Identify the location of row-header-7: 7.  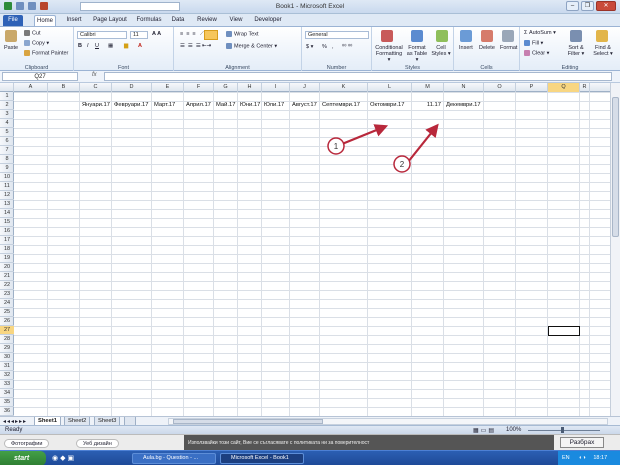
(7, 150).